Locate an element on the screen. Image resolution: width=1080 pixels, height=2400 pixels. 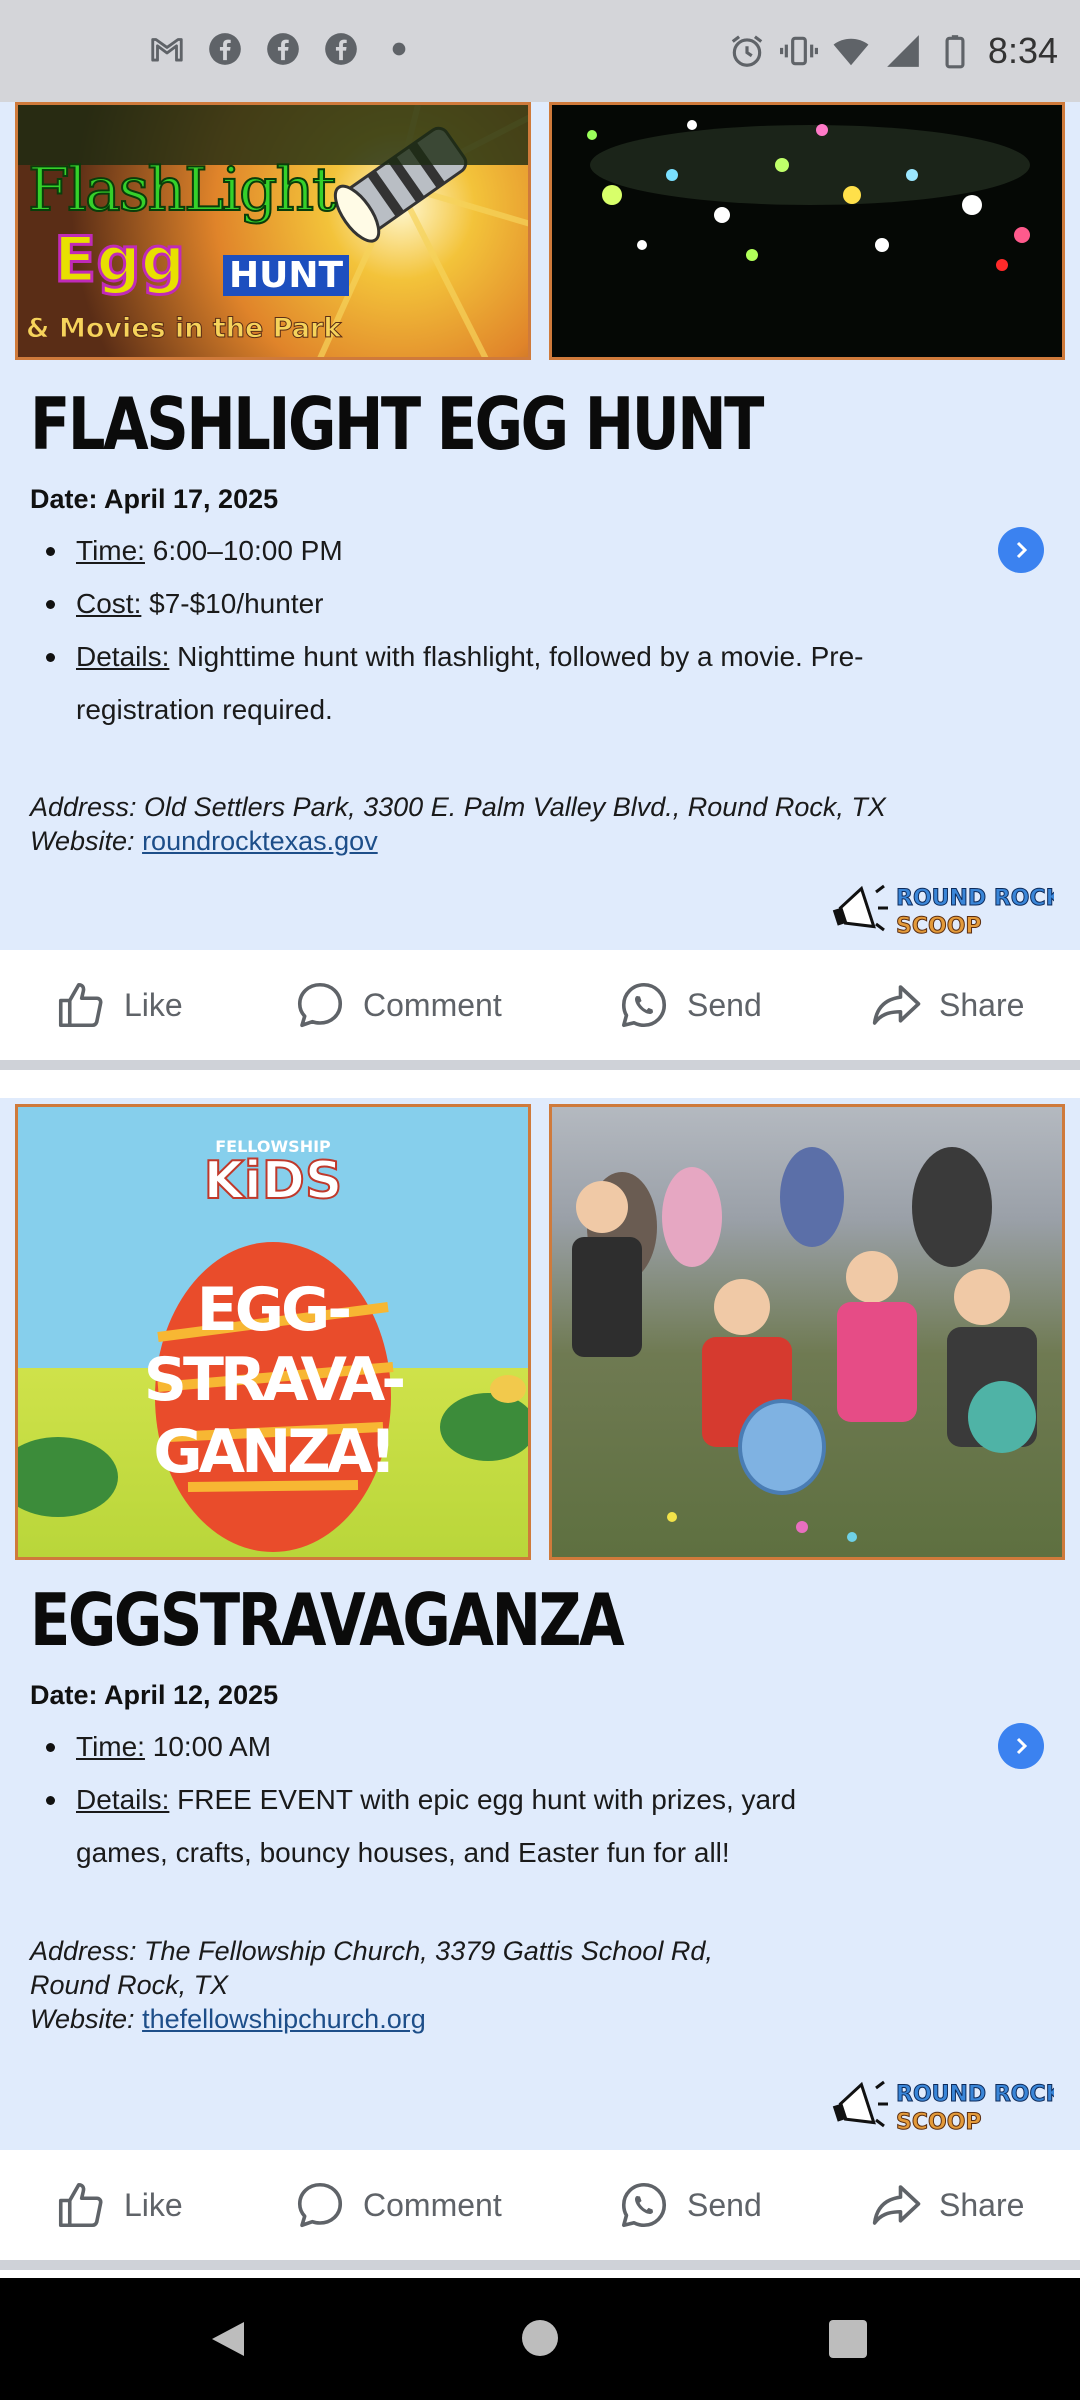
eggstravaganza-flyer-image: FELLOWSHIP KiDS EGG- STRAVA- GANZA! is located at coordinates (273, 1332).